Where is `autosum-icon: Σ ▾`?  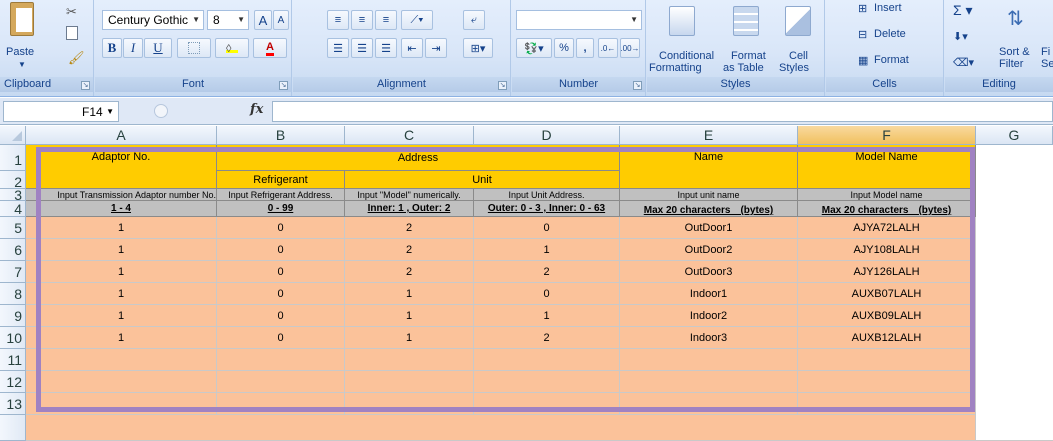 autosum-icon: Σ ▾ is located at coordinates (963, 10).